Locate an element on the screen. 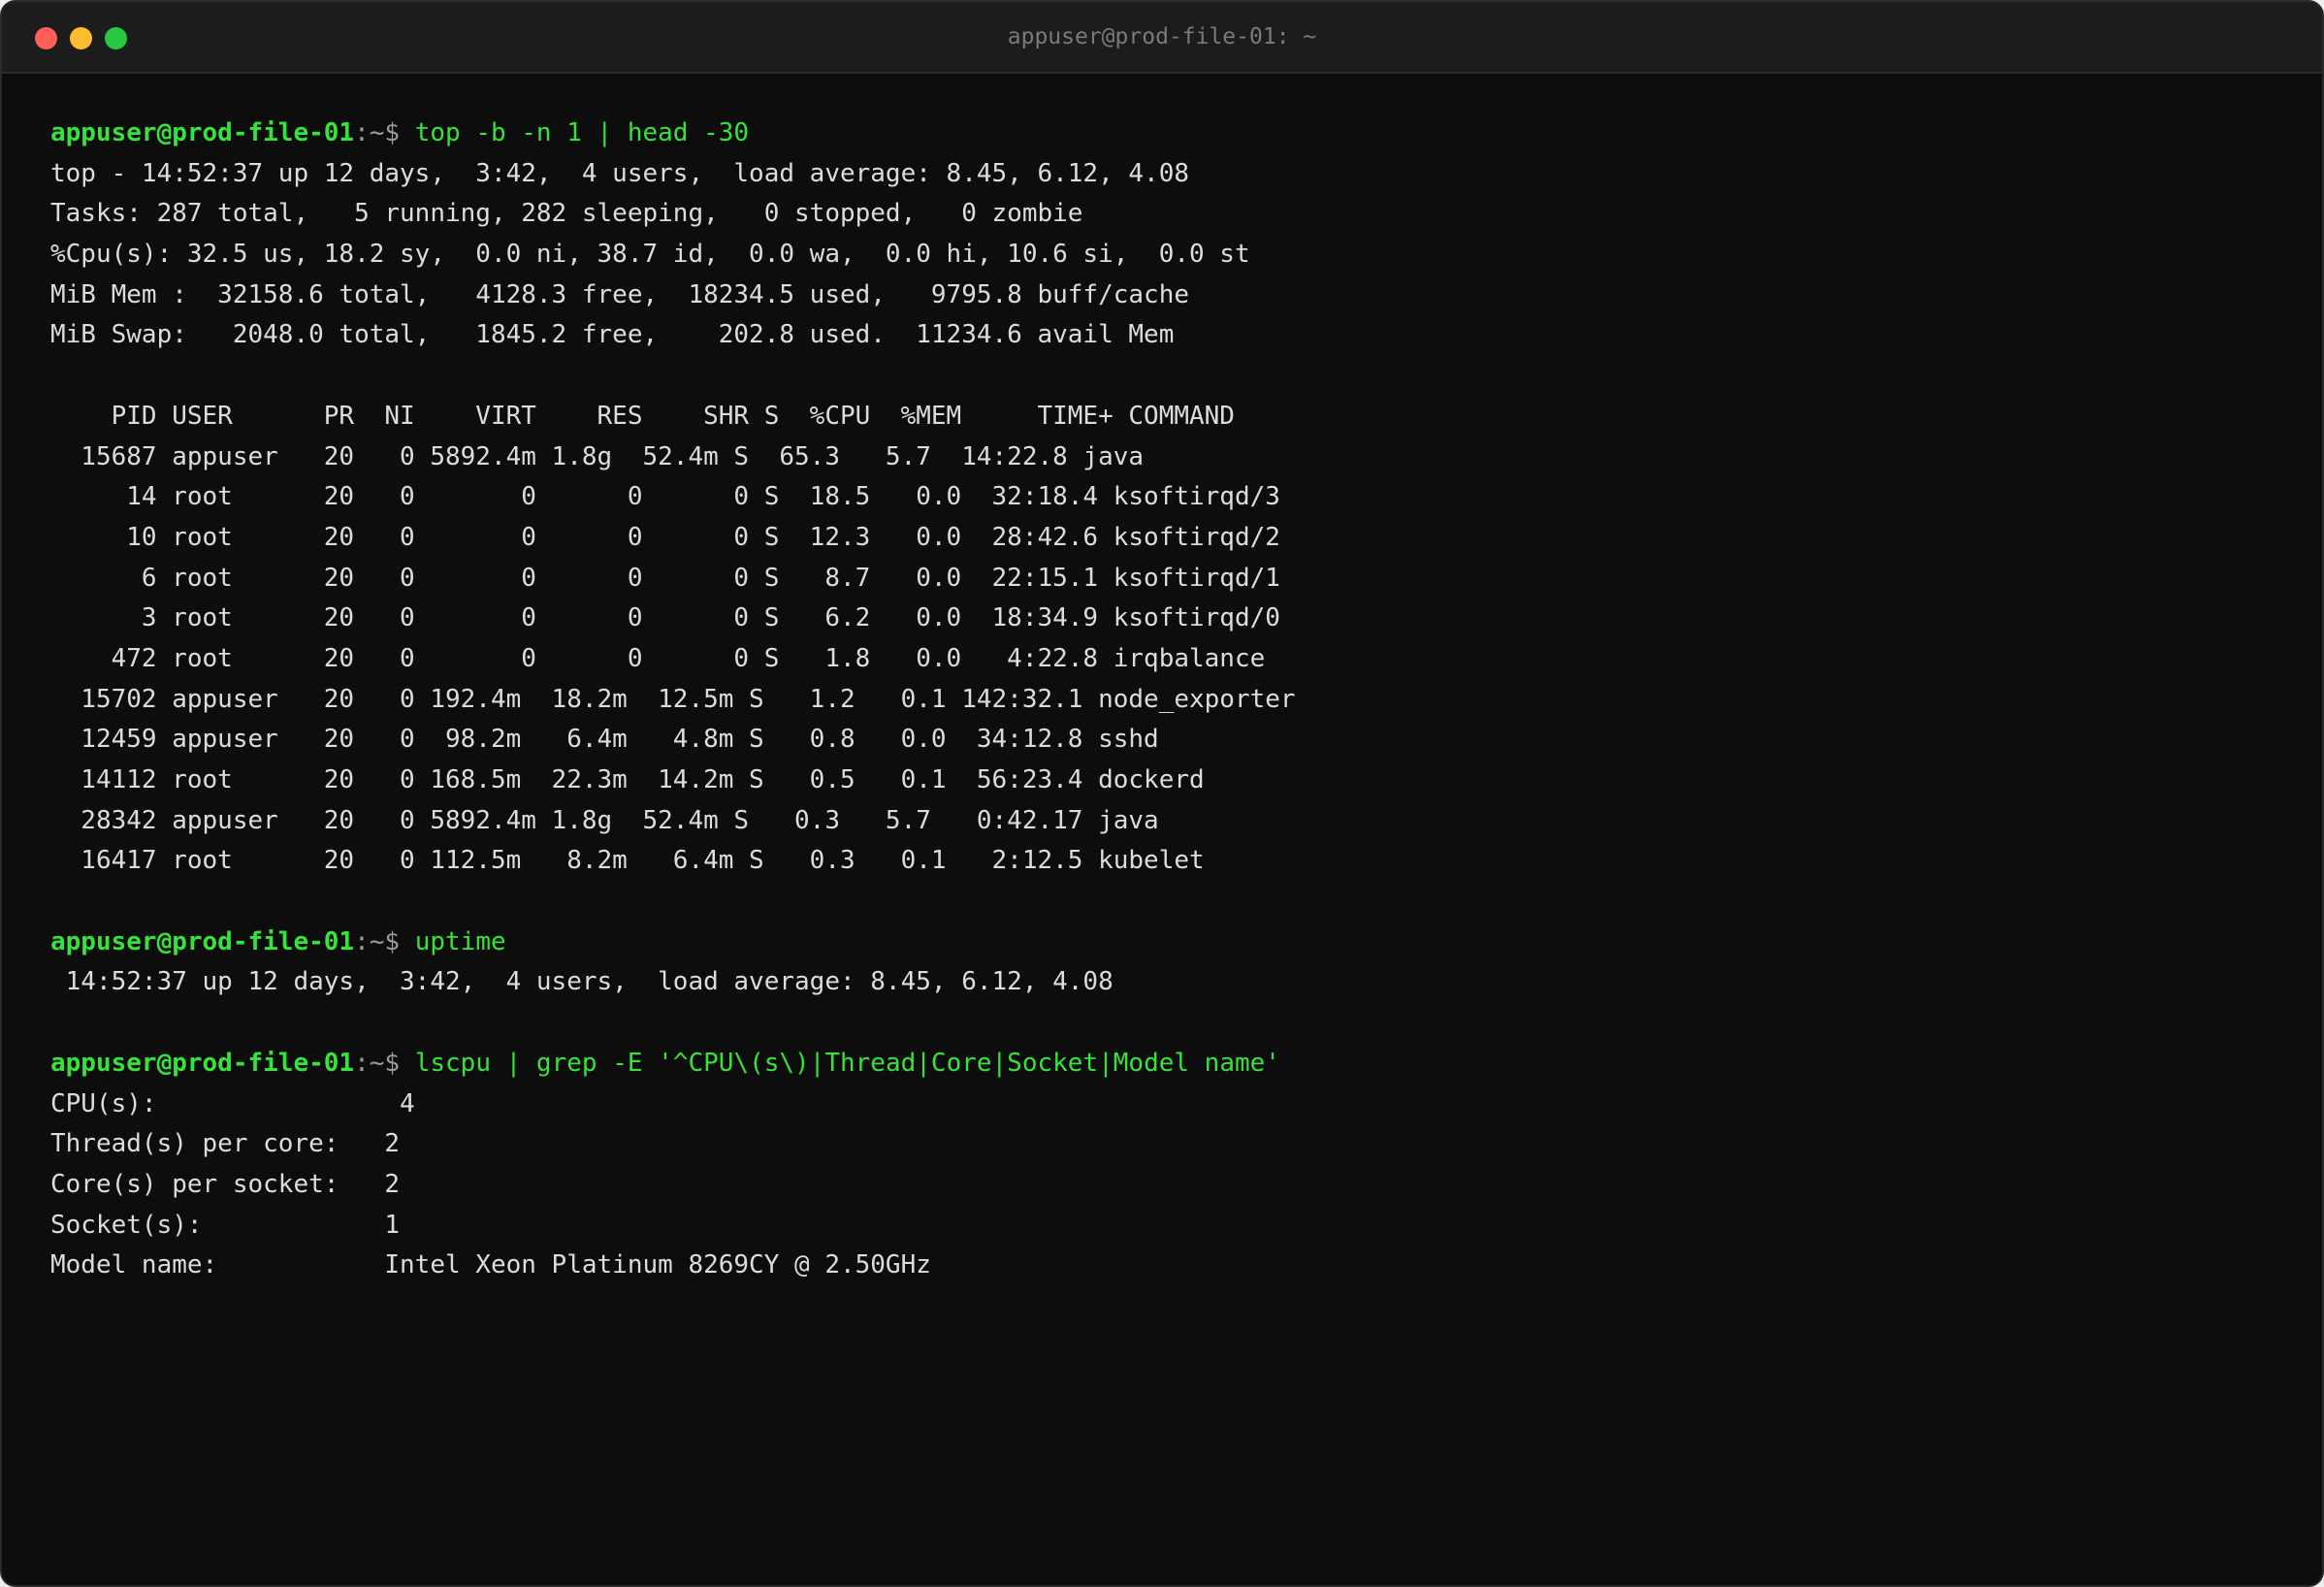  output-line: Core(s) per socket: 2 is located at coordinates (225, 1184).